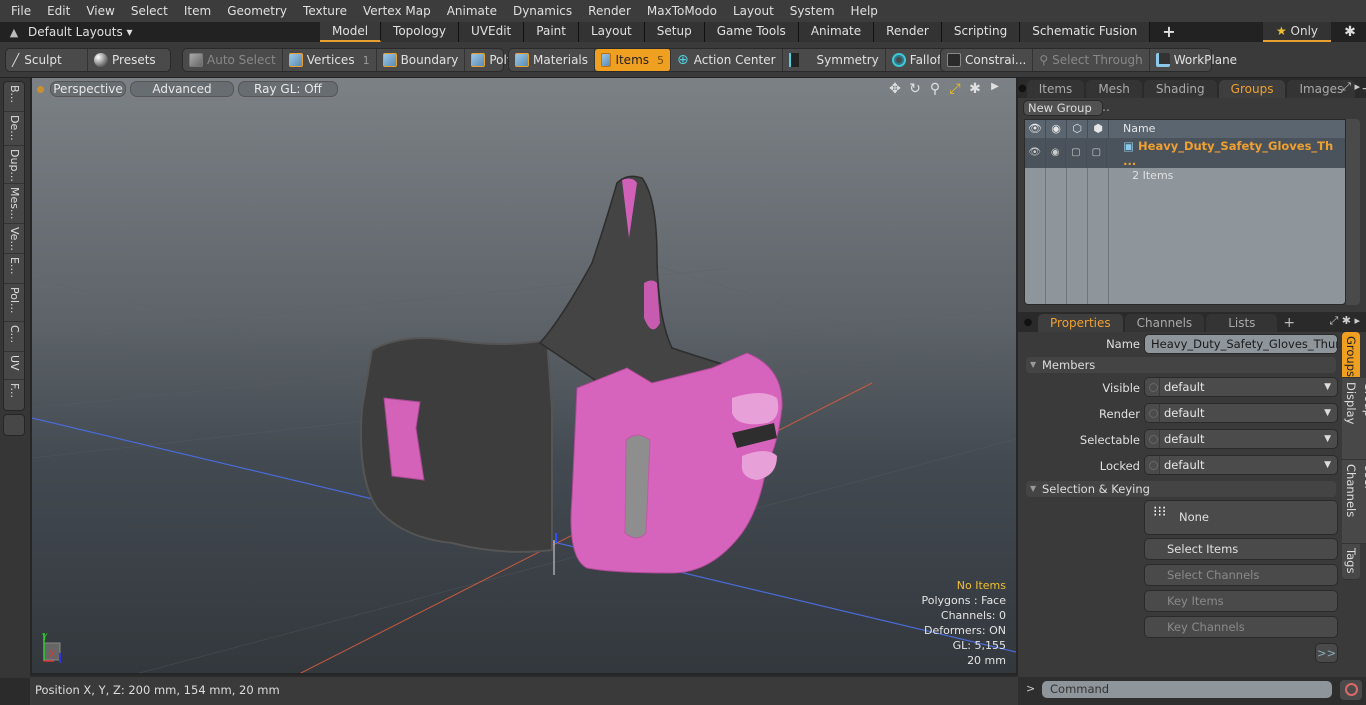  I want to click on gear-icon: ✱, so click(1350, 32).